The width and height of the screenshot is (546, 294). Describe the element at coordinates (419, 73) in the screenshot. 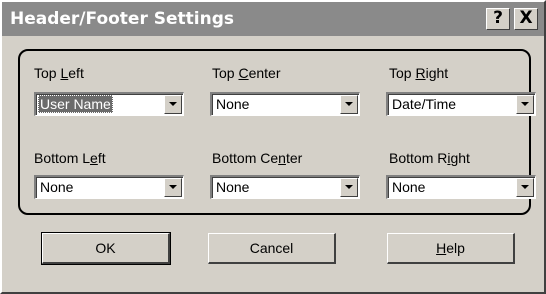

I see `top-right-label: Top Right` at that location.